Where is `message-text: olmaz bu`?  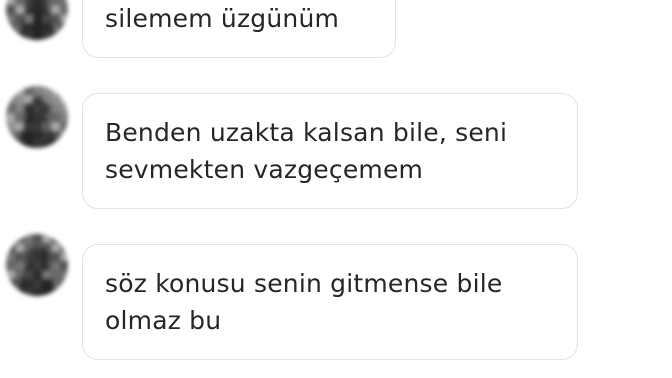
message-text: olmaz bu is located at coordinates (163, 320).